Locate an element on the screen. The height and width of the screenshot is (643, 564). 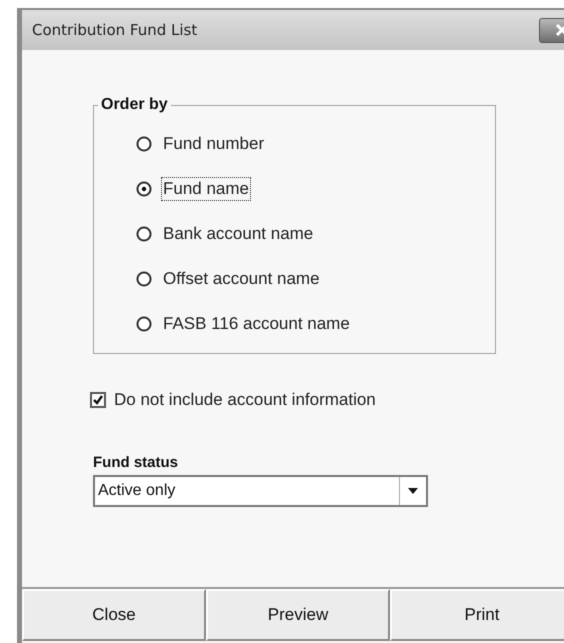
checkbox-label: Do not include account information is located at coordinates (245, 400).